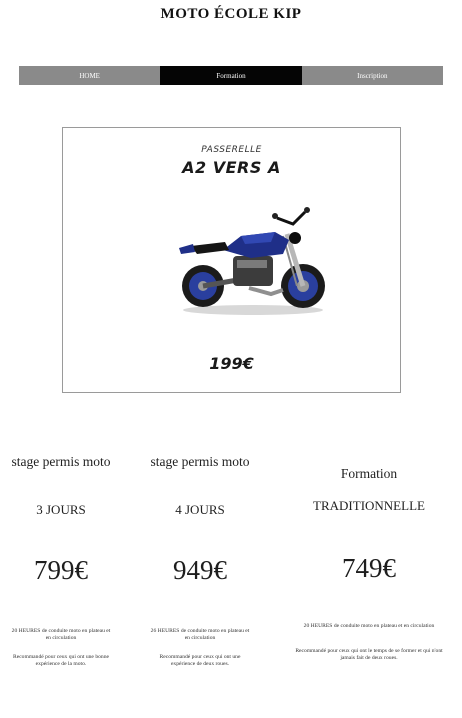 Image resolution: width=462 pixels, height=718 pixels. What do you see at coordinates (231, 14) in the screenshot?
I see `site-title: MOTO ÉCOLE KIP` at bounding box center [231, 14].